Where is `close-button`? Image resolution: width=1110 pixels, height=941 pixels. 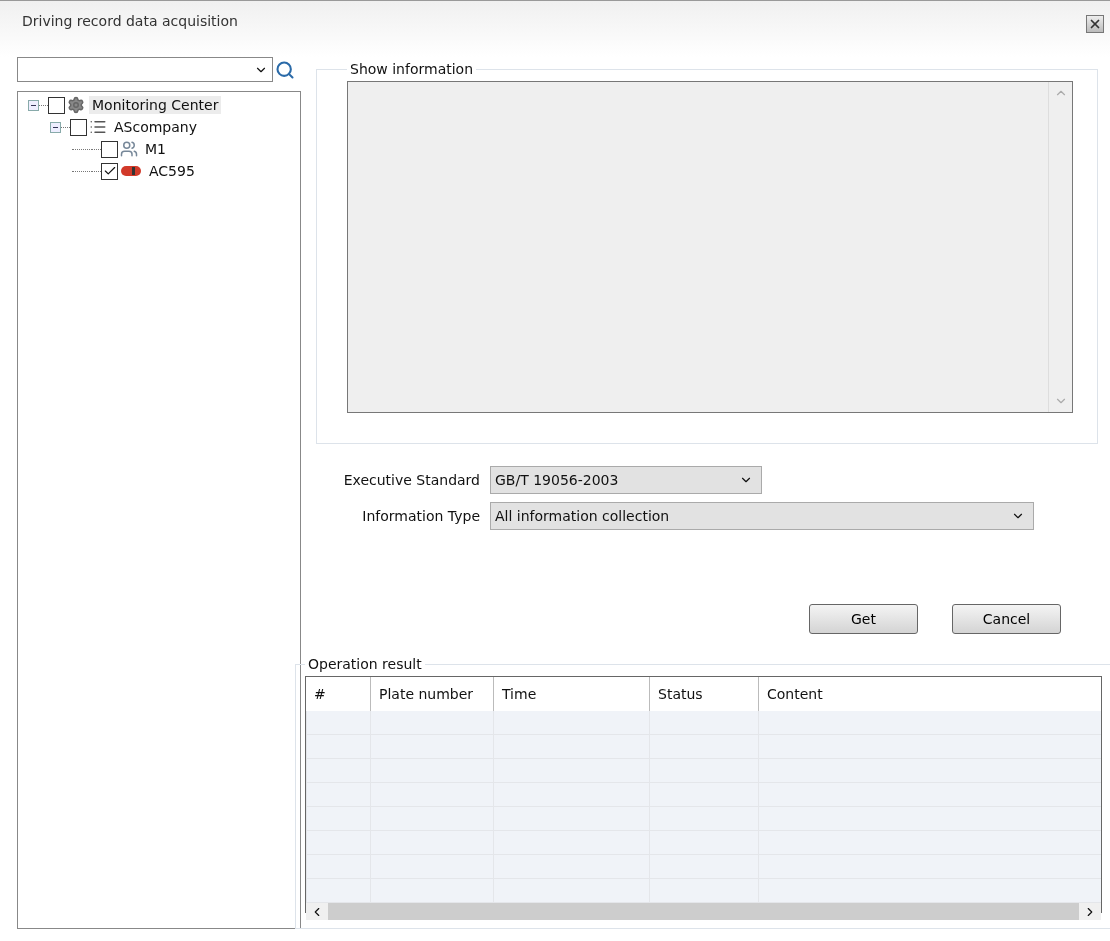
close-button is located at coordinates (1095, 24).